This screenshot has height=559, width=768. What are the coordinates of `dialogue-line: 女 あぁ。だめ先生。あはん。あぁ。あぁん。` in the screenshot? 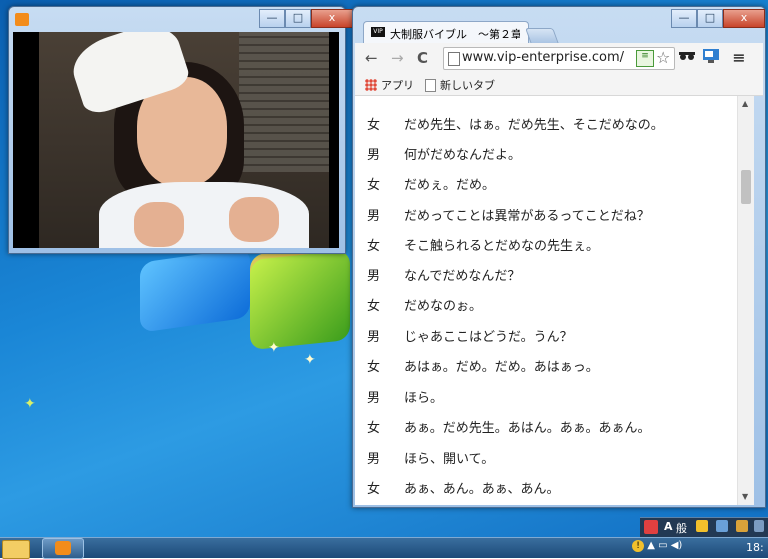 It's located at (509, 426).